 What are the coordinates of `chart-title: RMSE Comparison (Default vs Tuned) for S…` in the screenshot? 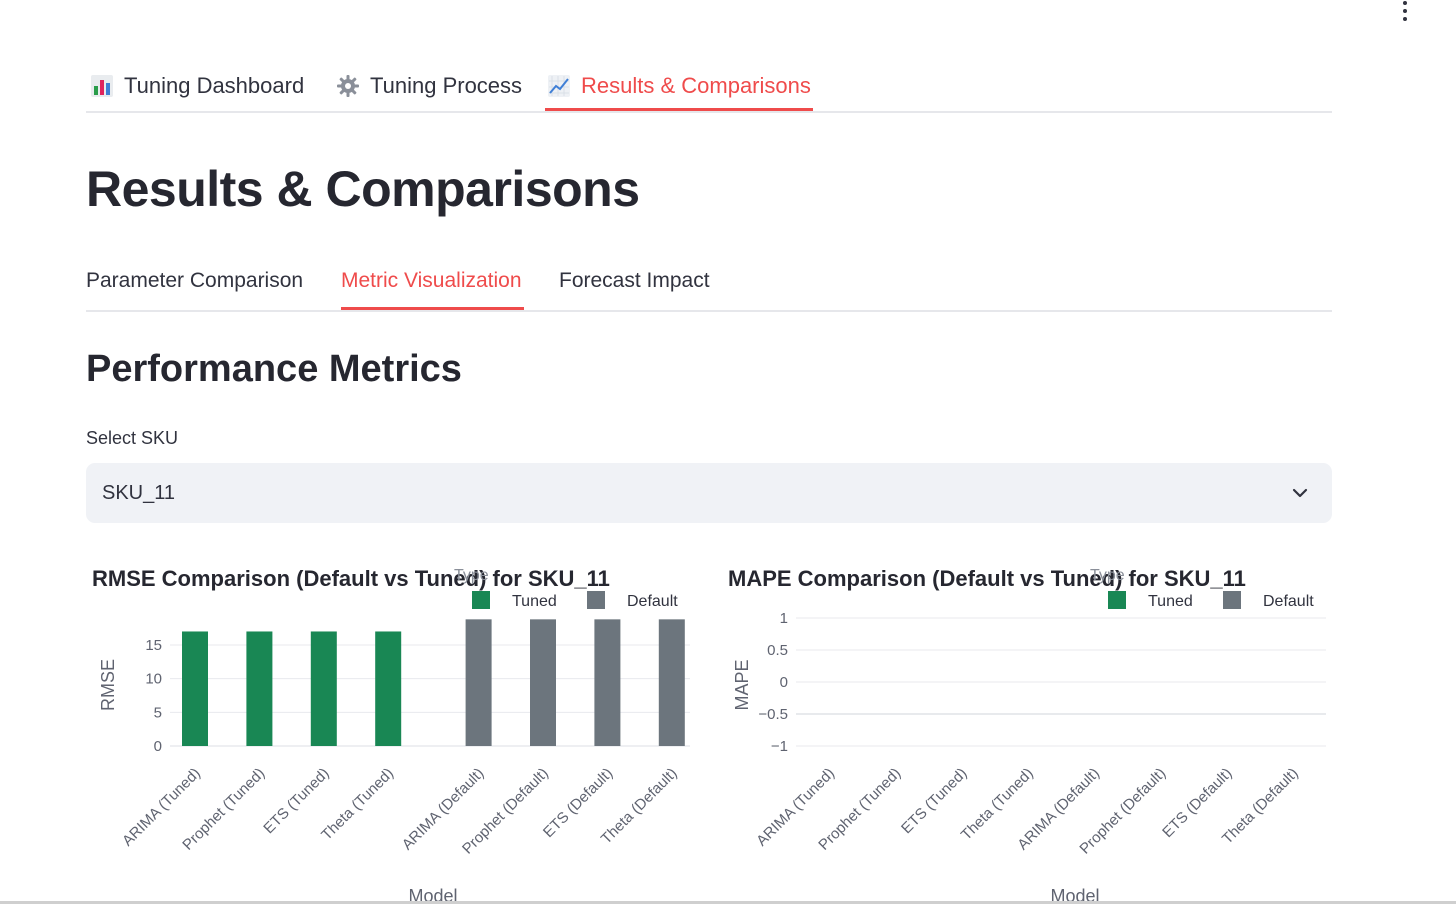 It's located at (351, 578).